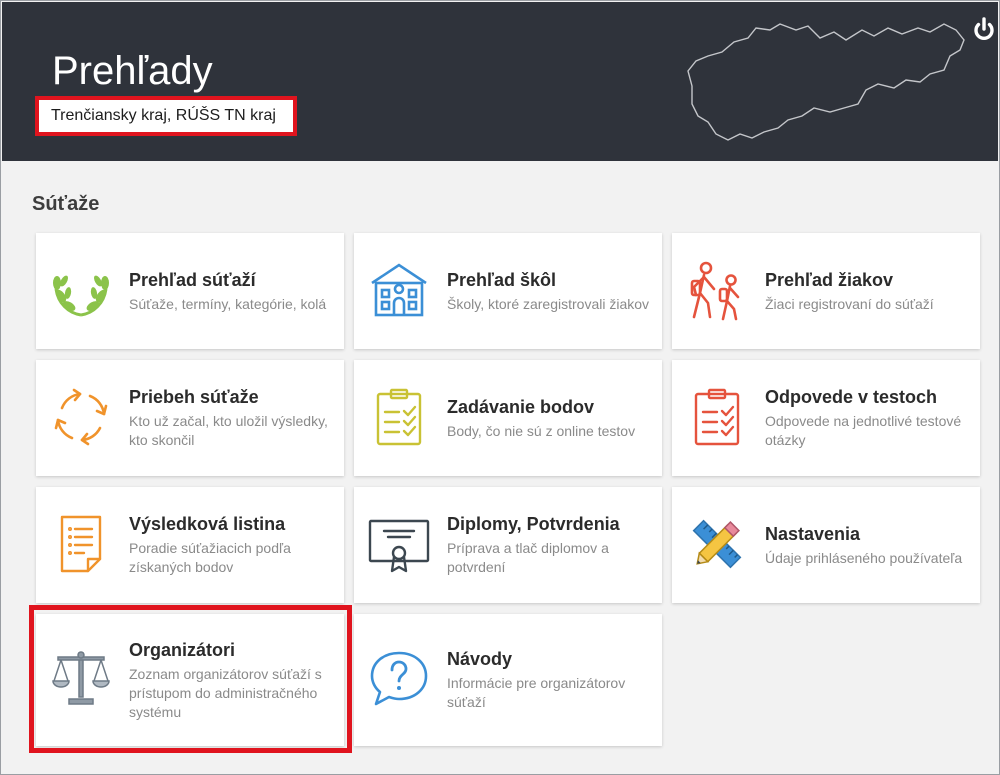 Image resolution: width=1000 pixels, height=775 pixels. I want to click on card-description: Príprava a tlač diplomov a potvrdení, so click(528, 557).